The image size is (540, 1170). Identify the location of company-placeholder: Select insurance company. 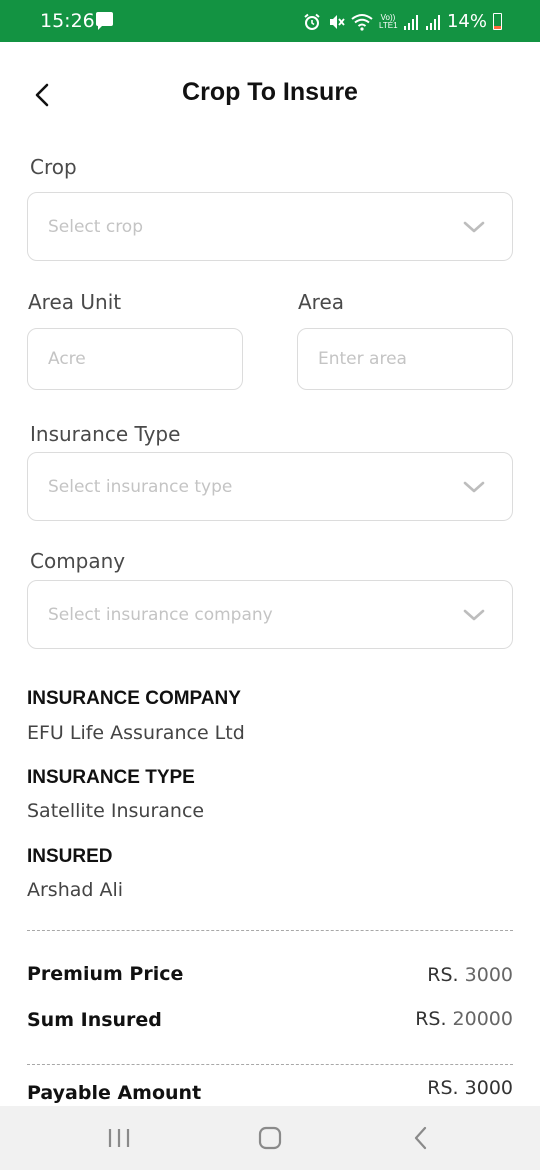
(160, 614).